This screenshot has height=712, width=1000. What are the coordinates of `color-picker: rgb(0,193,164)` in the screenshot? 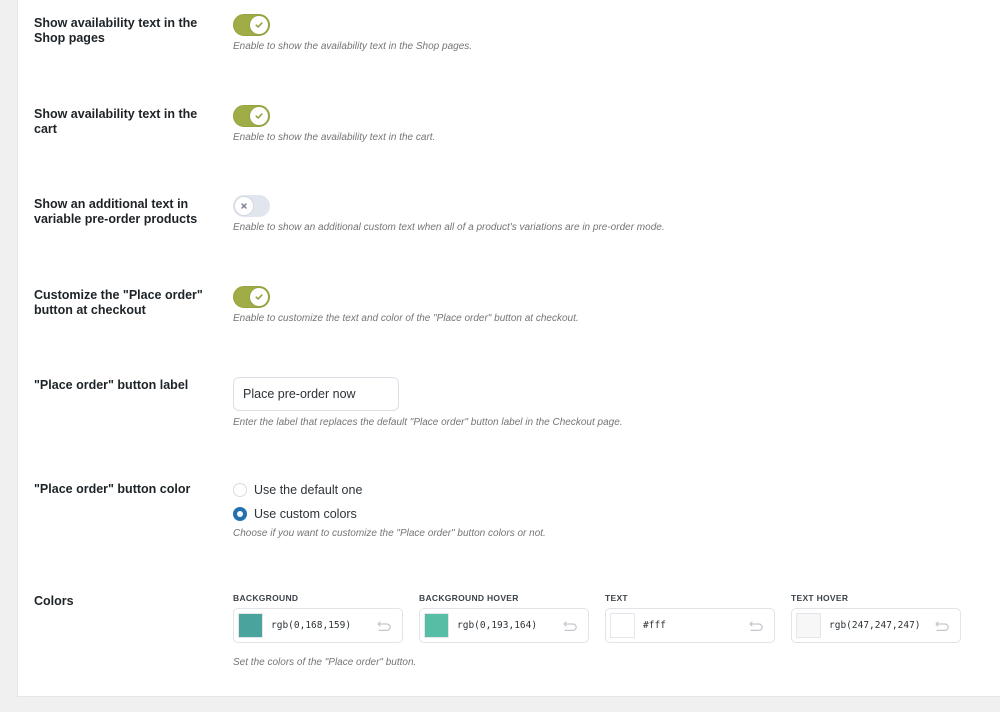 It's located at (504, 625).